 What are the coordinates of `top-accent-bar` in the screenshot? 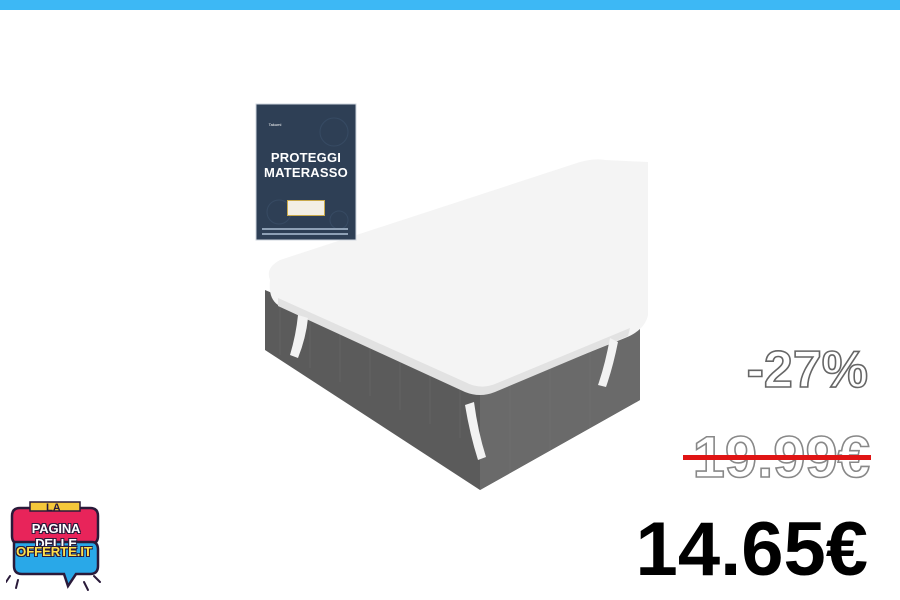 It's located at (450, 5).